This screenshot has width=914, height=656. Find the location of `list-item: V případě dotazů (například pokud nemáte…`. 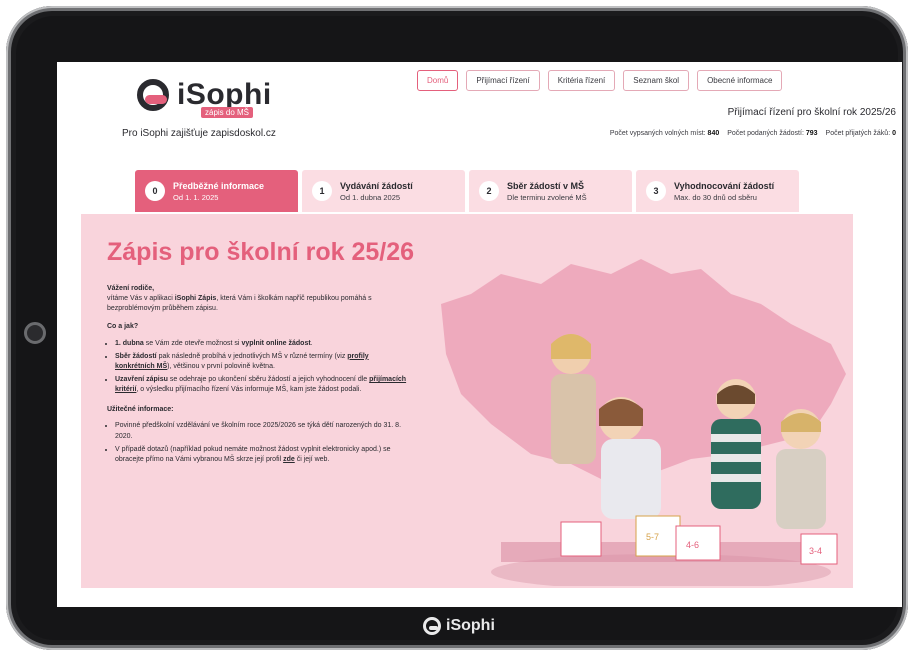

list-item: V případě dotazů (například pokud nemáte… is located at coordinates (261, 455).